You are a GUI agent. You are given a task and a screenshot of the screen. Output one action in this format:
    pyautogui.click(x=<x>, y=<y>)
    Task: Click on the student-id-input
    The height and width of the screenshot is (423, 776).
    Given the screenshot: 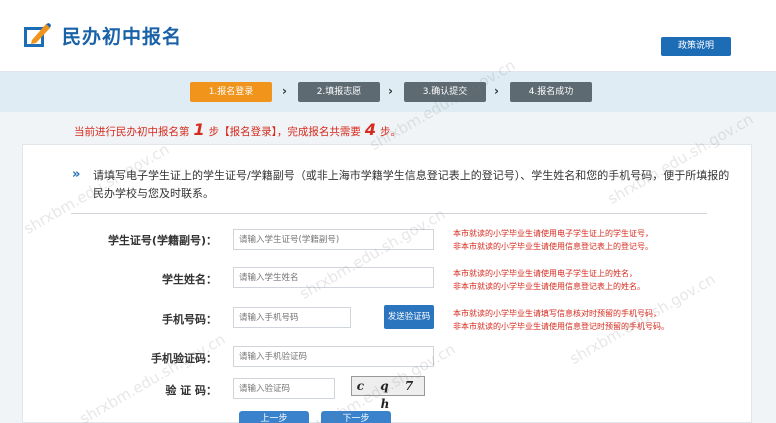 What is the action you would take?
    pyautogui.click(x=333, y=239)
    